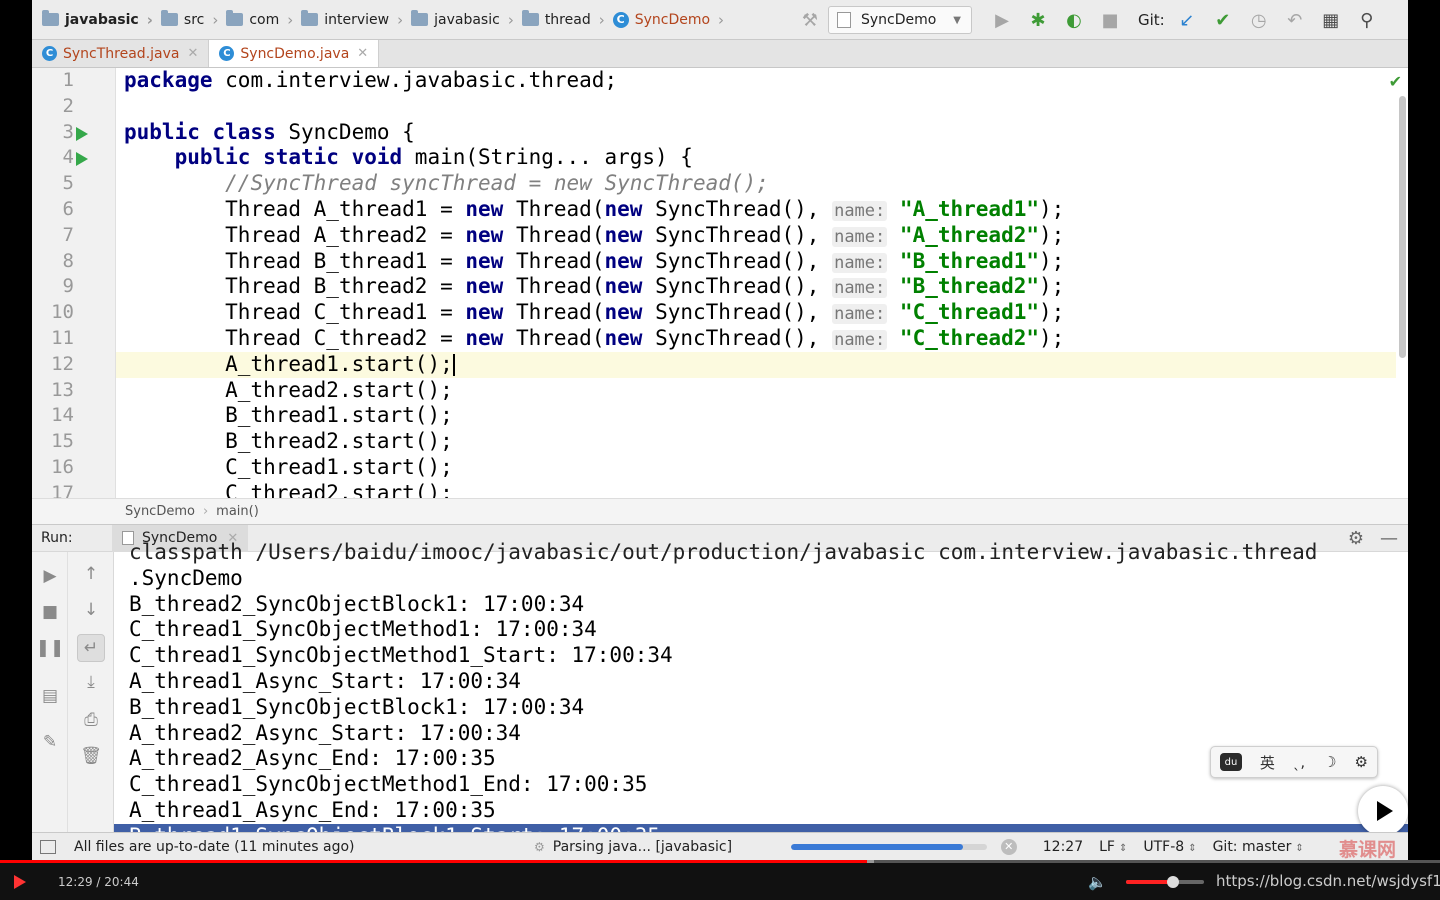 The image size is (1440, 900). Describe the element at coordinates (339, 489) in the screenshot. I see `code-text: C_thread2.start();` at that location.